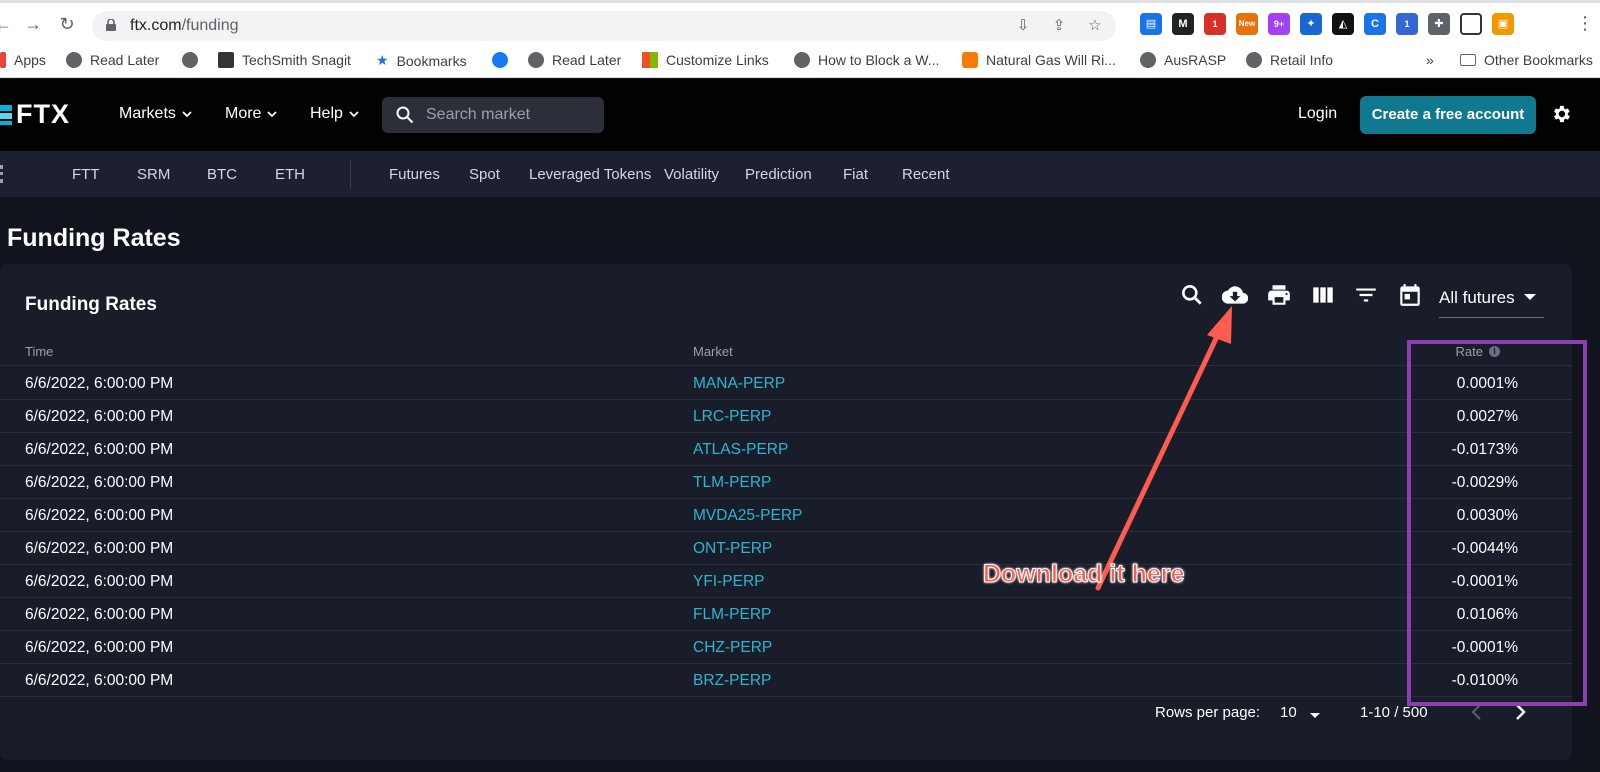 Image resolution: width=1600 pixels, height=772 pixels. What do you see at coordinates (421, 60) in the screenshot?
I see `bookmark-bookmarks: ★ Bookmarks` at bounding box center [421, 60].